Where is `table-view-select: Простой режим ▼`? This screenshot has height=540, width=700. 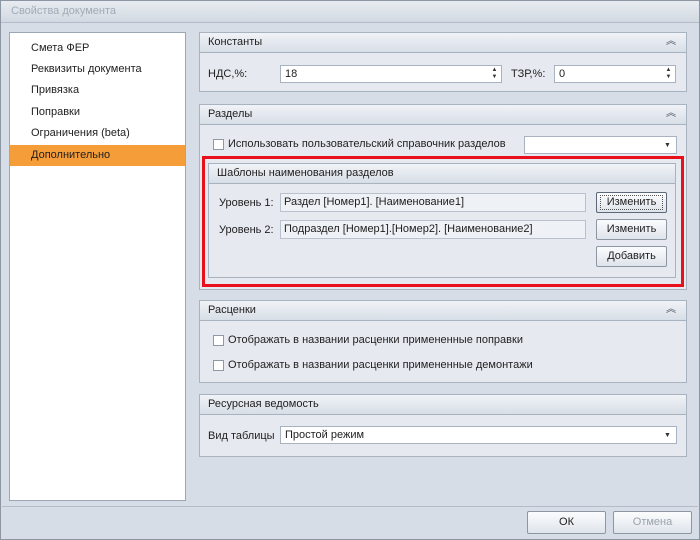 table-view-select: Простой режим ▼ is located at coordinates (478, 435).